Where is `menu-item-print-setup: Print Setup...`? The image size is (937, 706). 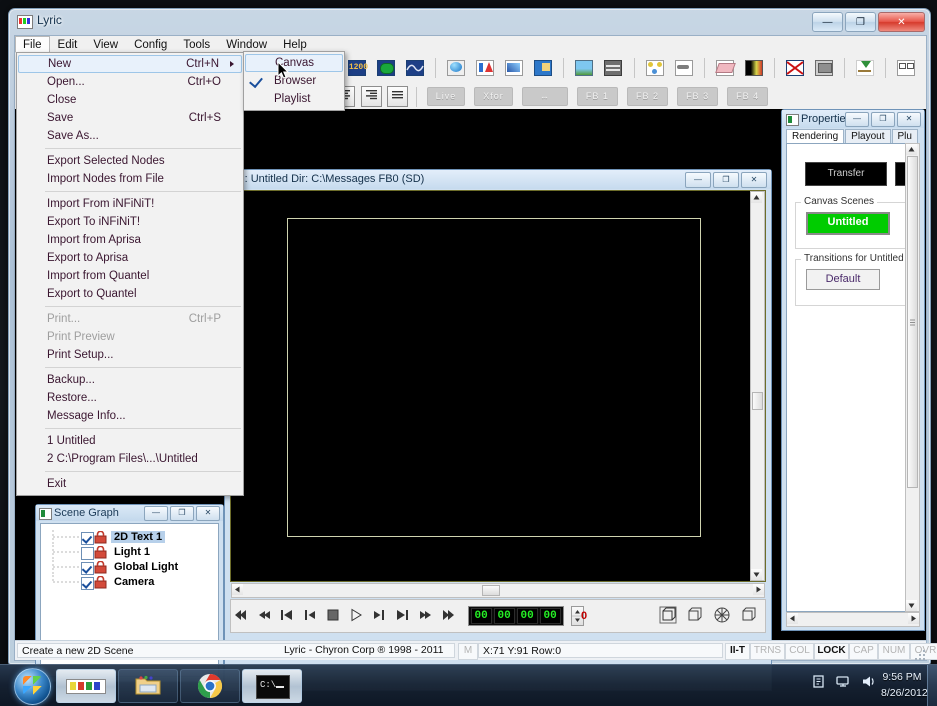 menu-item-print-setup: Print Setup... is located at coordinates (130, 355).